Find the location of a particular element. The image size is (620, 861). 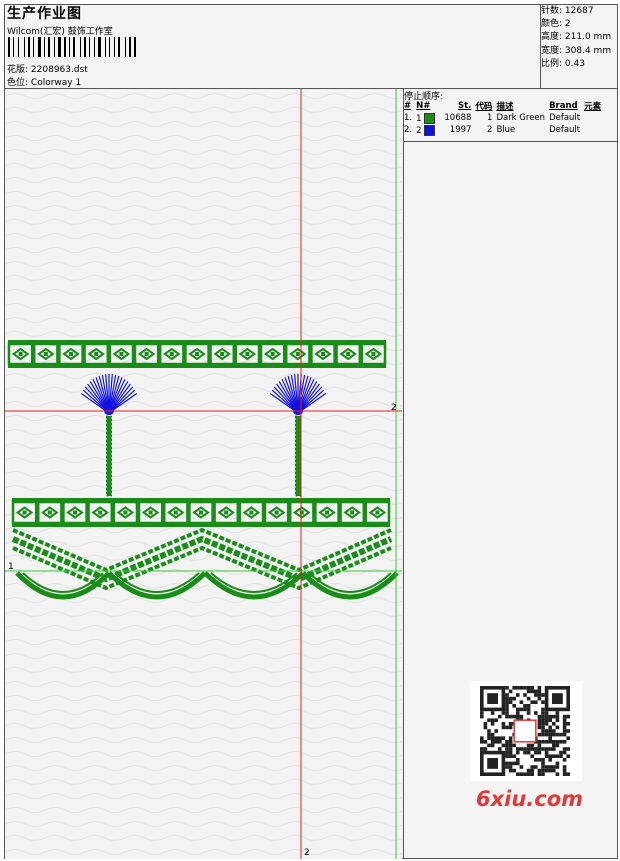

barcode is located at coordinates (72, 47).